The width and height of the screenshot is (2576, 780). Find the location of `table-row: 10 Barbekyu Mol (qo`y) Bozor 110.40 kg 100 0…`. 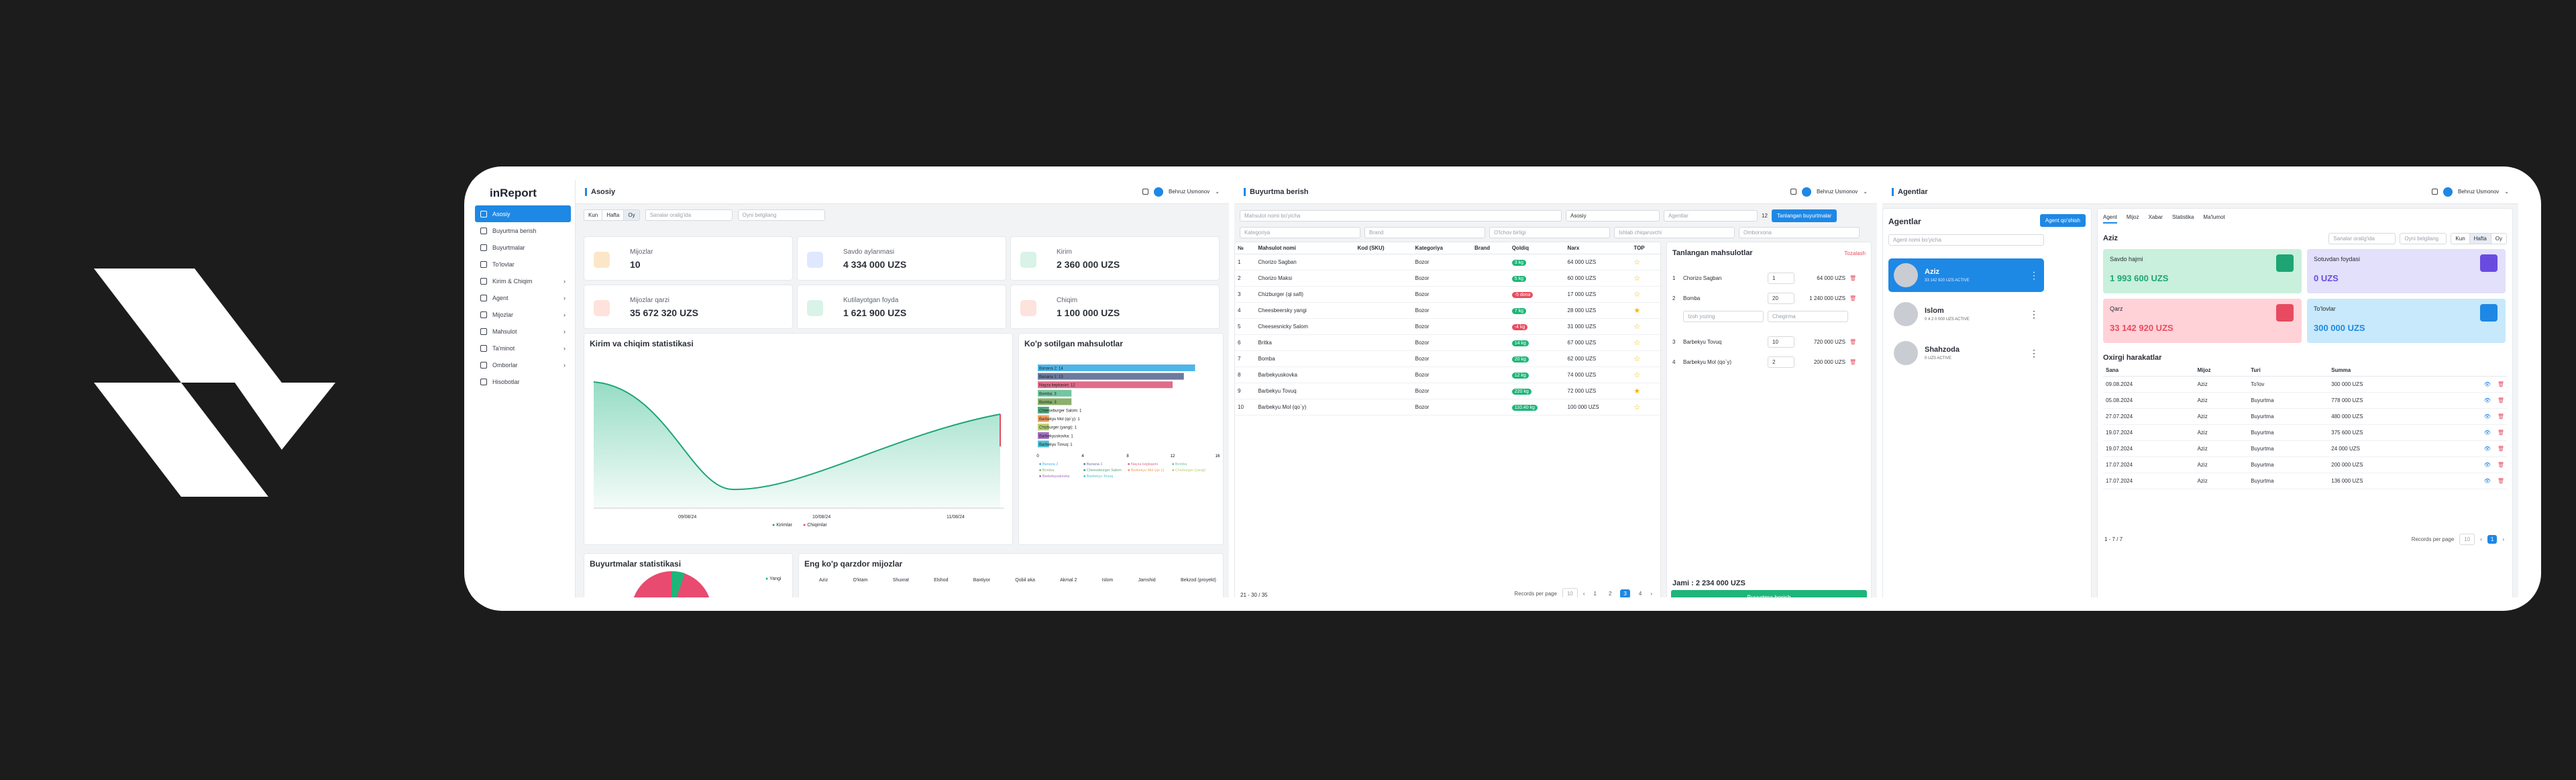

table-row: 10 Barbekyu Mol (qo`y) Bozor 110.40 kg 100 0… is located at coordinates (1447, 407).